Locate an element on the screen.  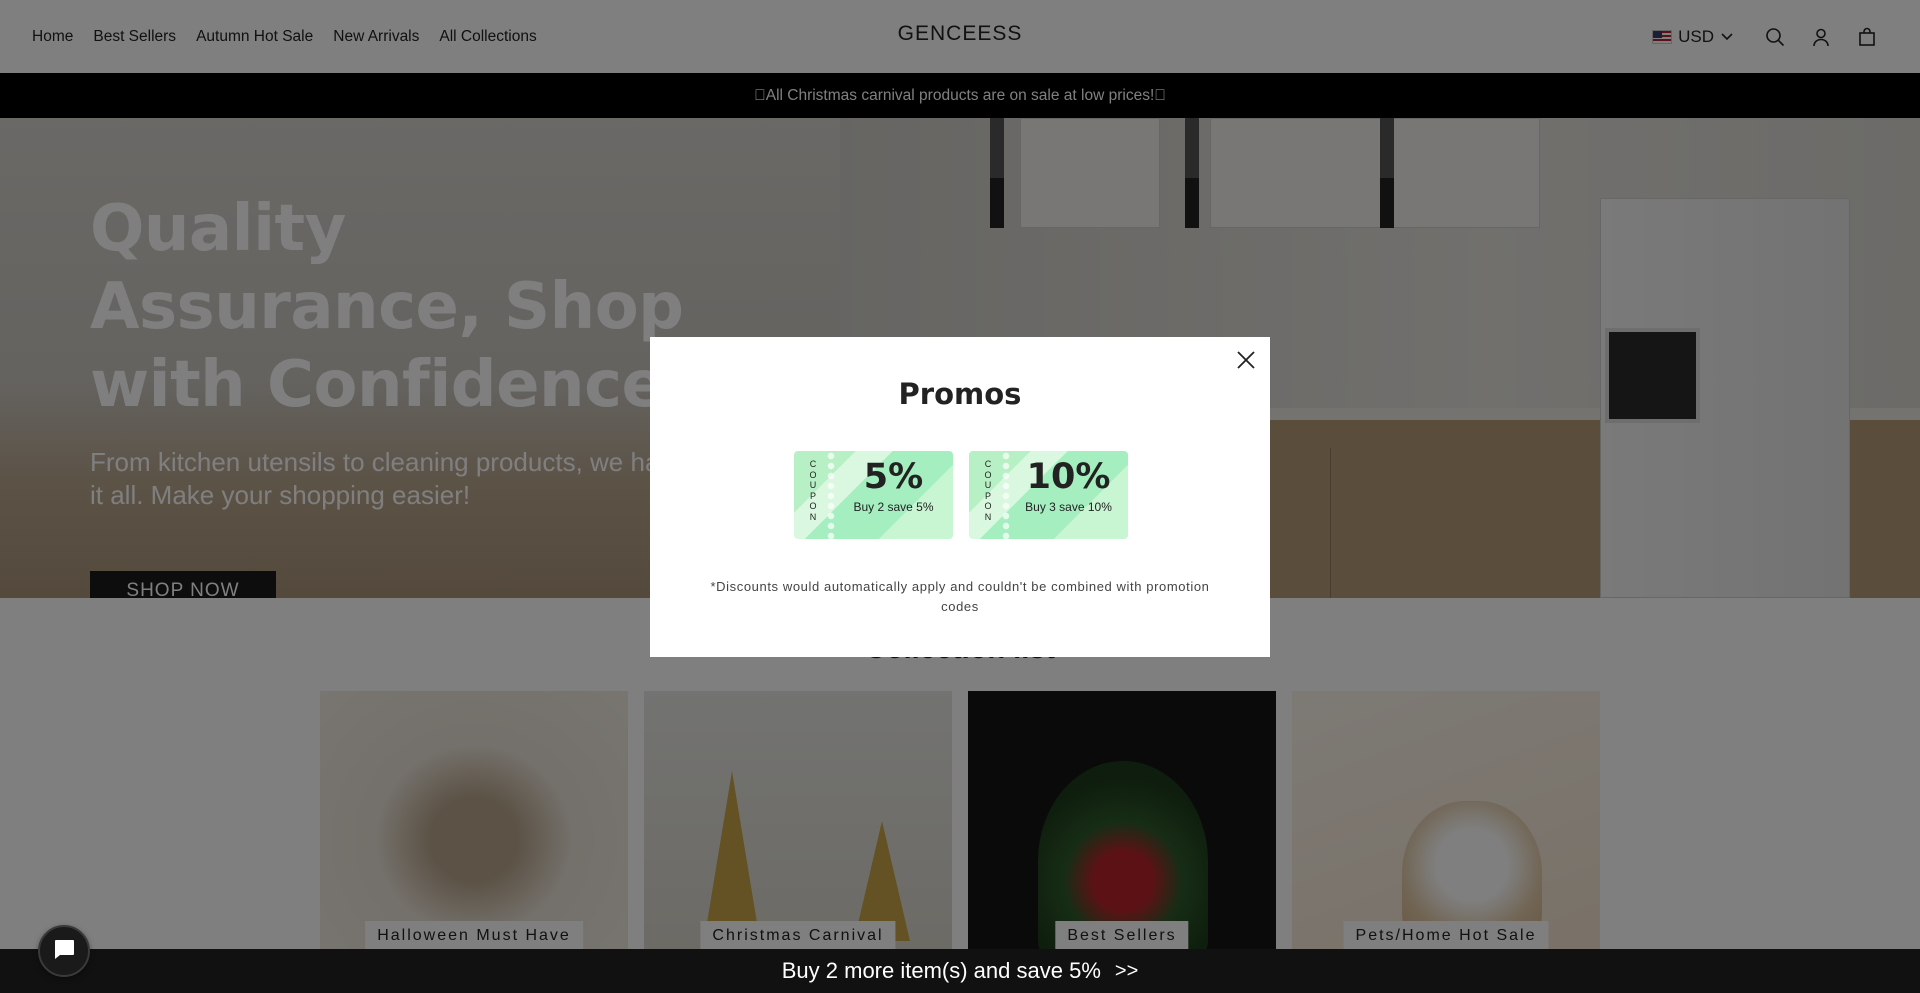
coupon-card: COUPON 5% Buy 2 save 5% is located at coordinates (873, 495).